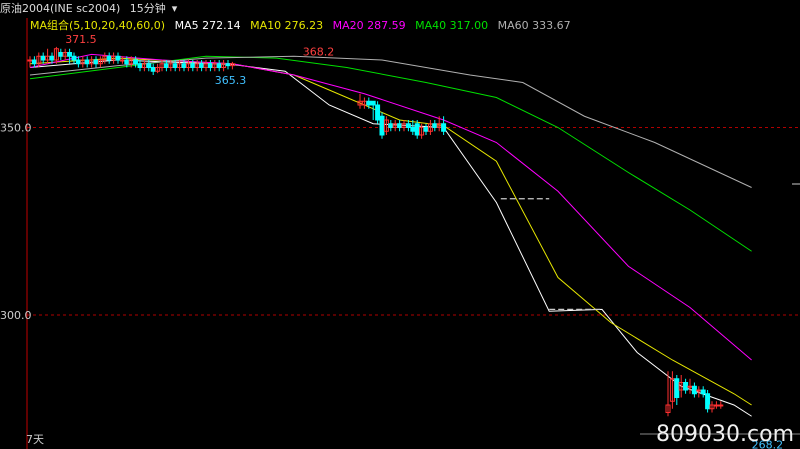  Describe the element at coordinates (60, 8) in the screenshot. I see `instrument-title: 原油2004(INE sc2004)` at that location.